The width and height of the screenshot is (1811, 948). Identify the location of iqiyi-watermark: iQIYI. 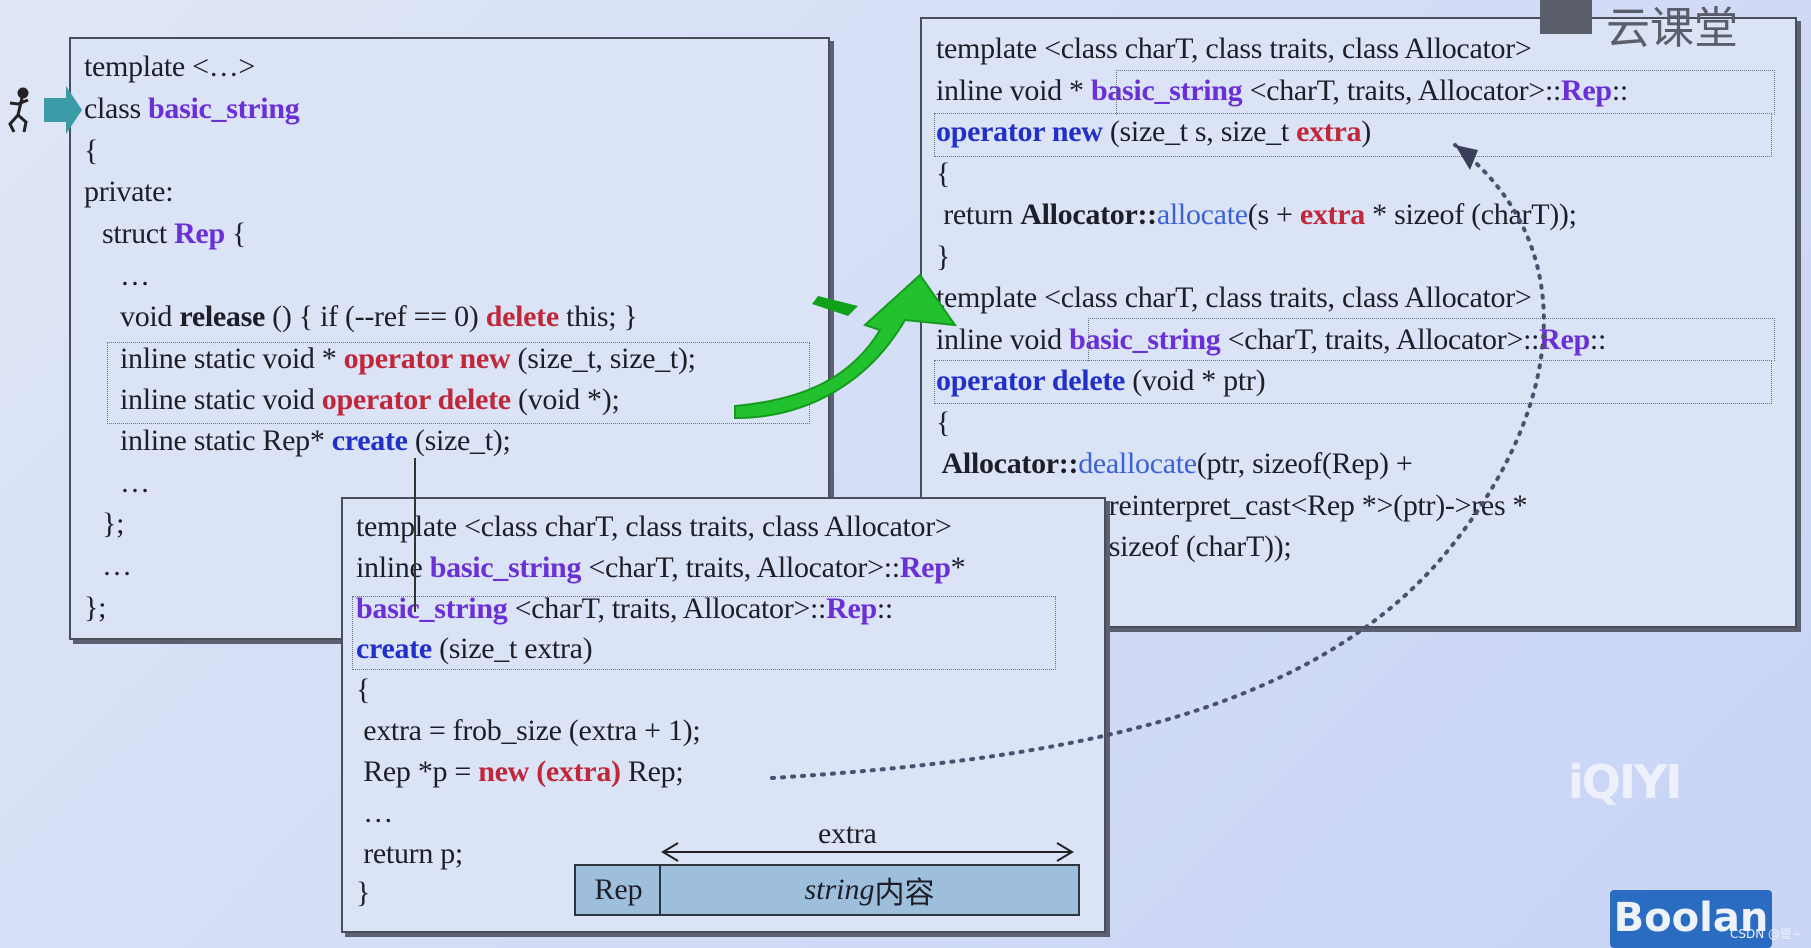
(1625, 782).